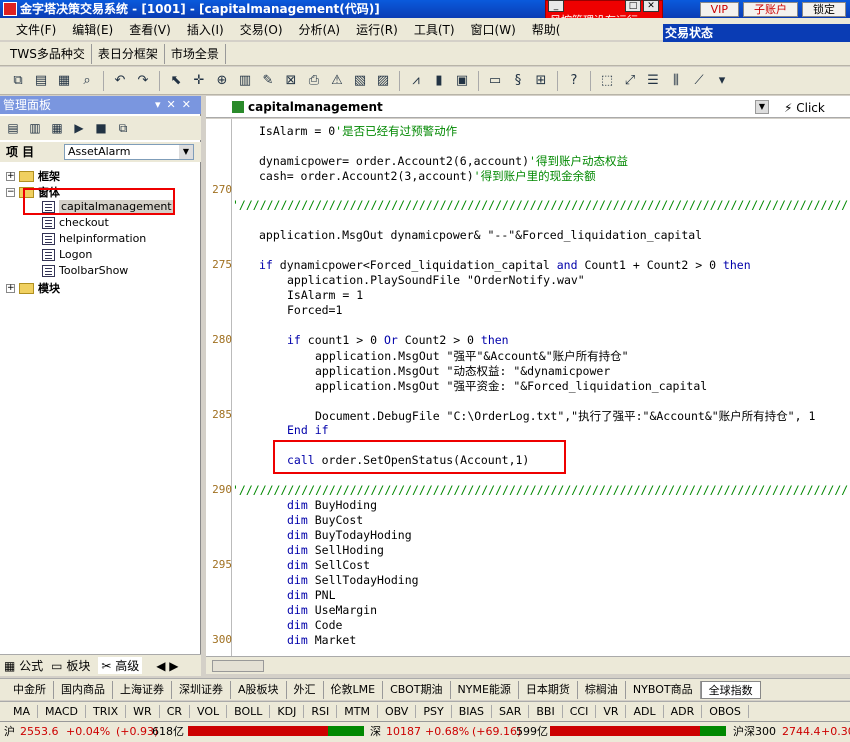 This screenshot has height=742, width=850. What do you see at coordinates (611, 711) in the screenshot?
I see `indicator-button: VR` at bounding box center [611, 711].